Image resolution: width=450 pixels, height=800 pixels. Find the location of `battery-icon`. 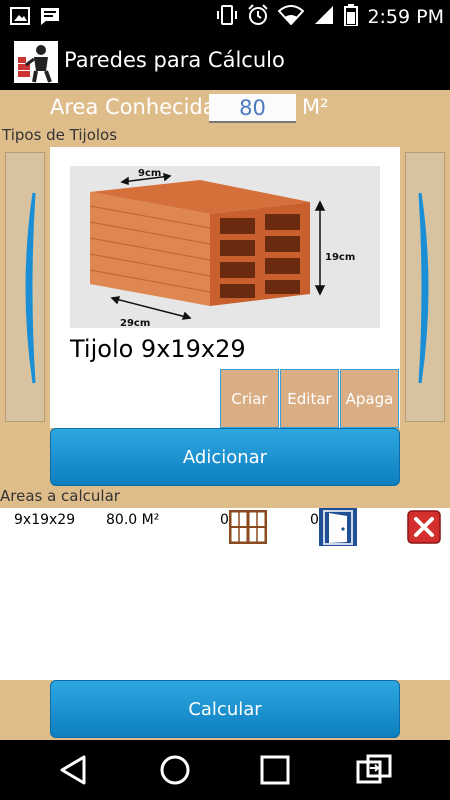

battery-icon is located at coordinates (351, 16).